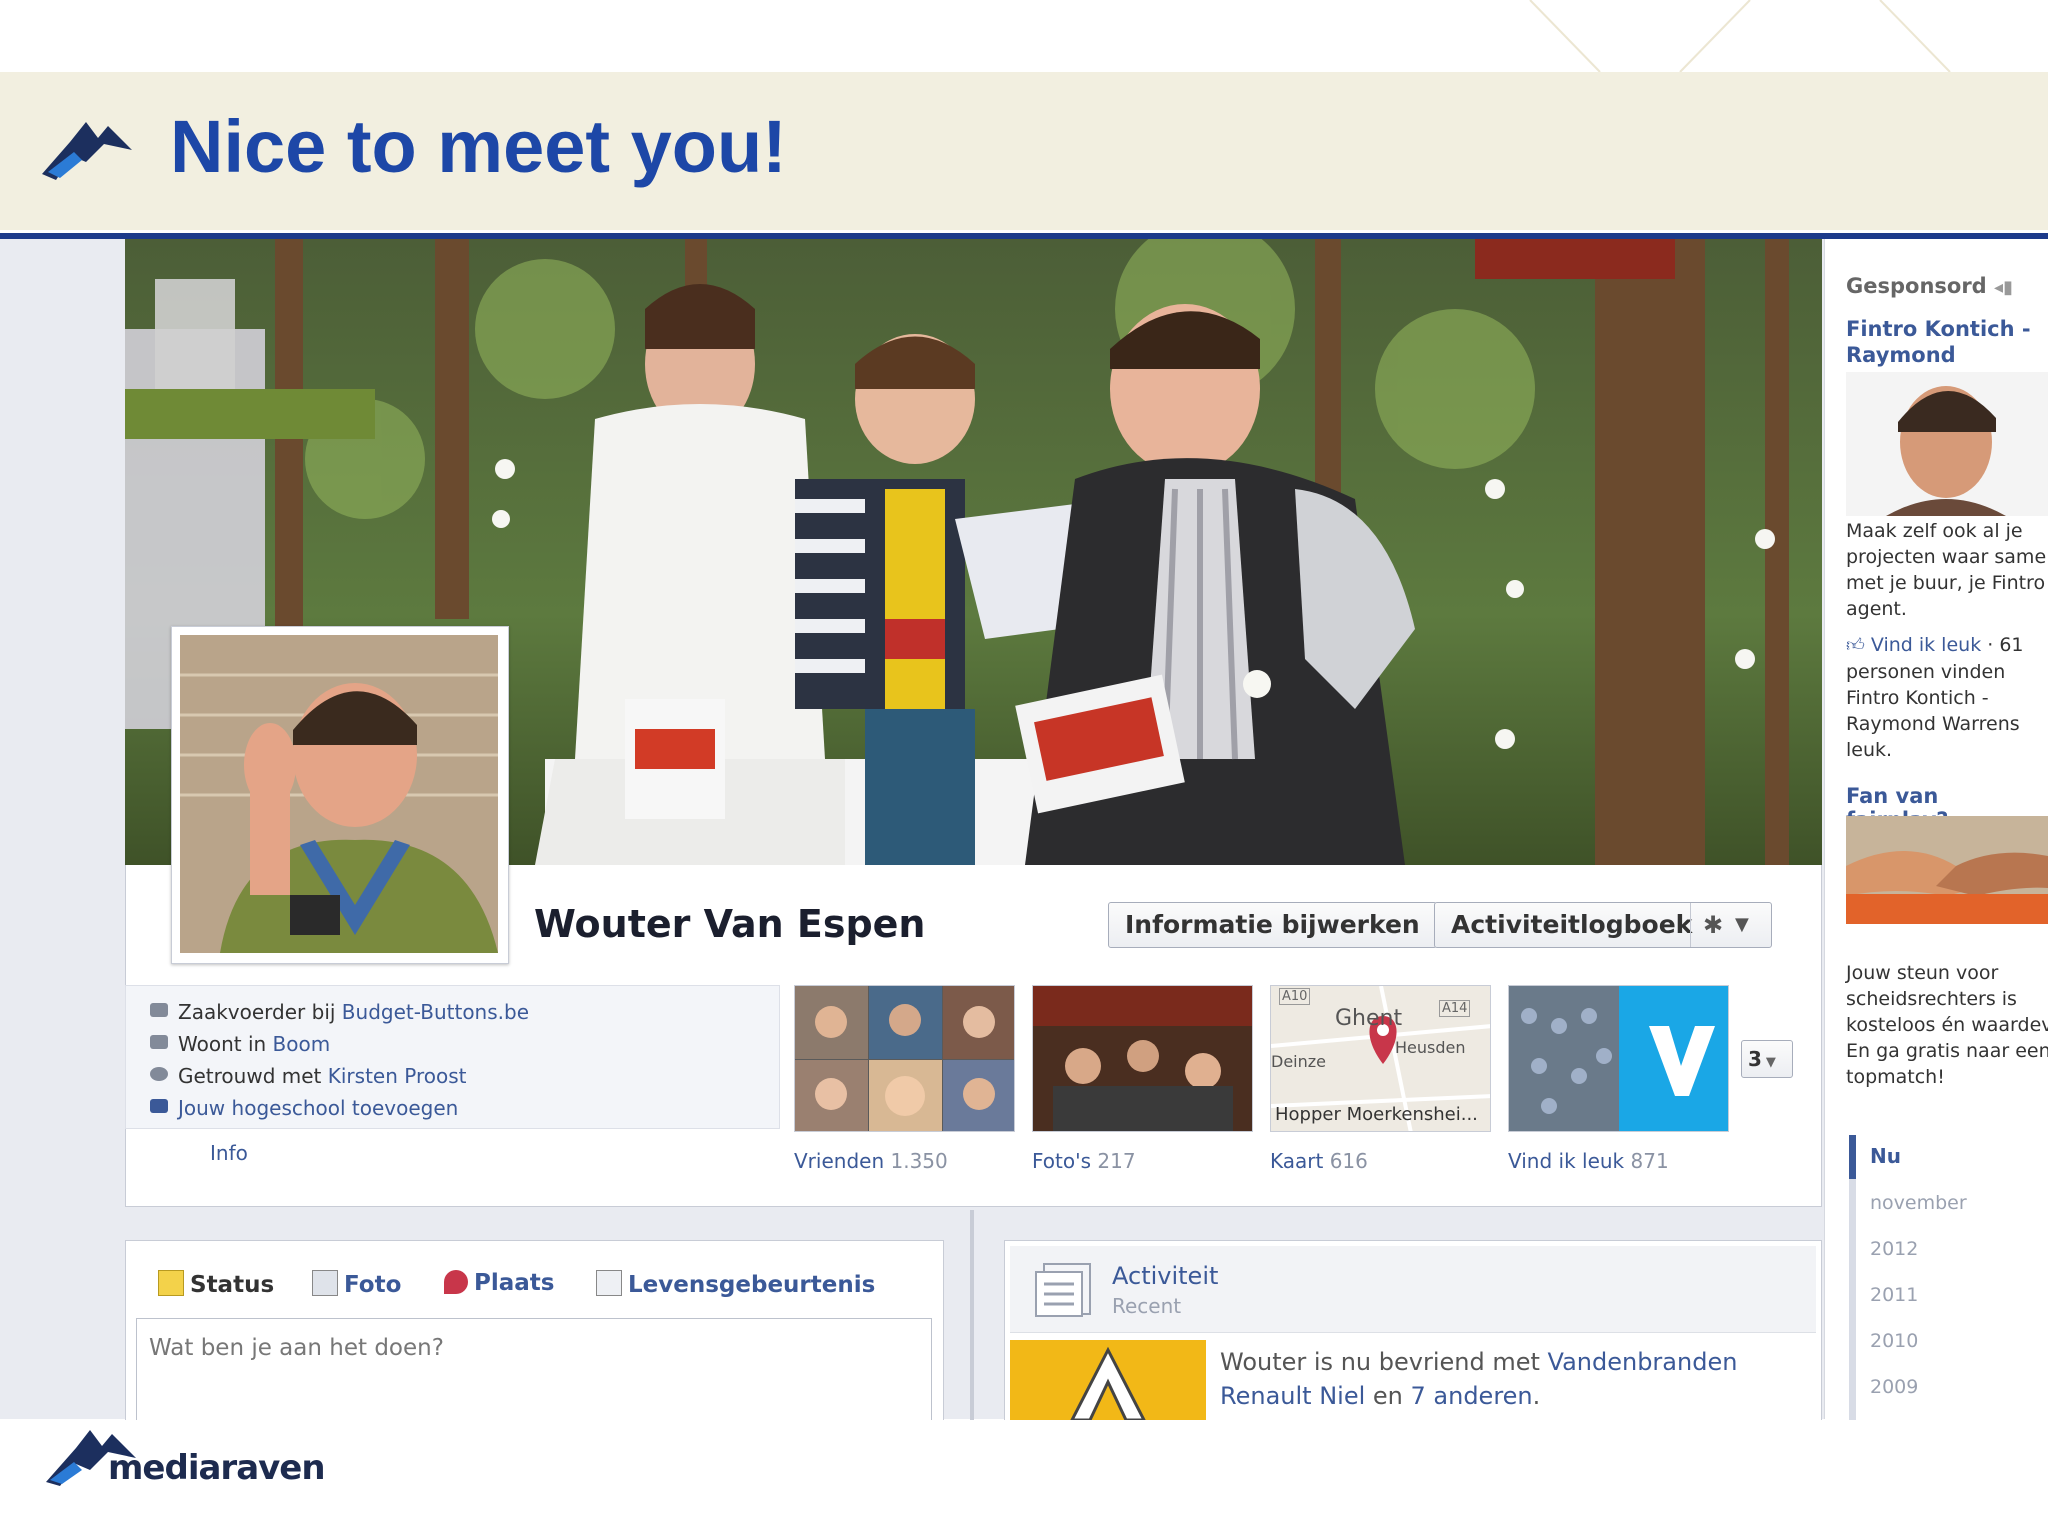  What do you see at coordinates (1918, 1203) in the screenshot?
I see `timeline-november: november` at bounding box center [1918, 1203].